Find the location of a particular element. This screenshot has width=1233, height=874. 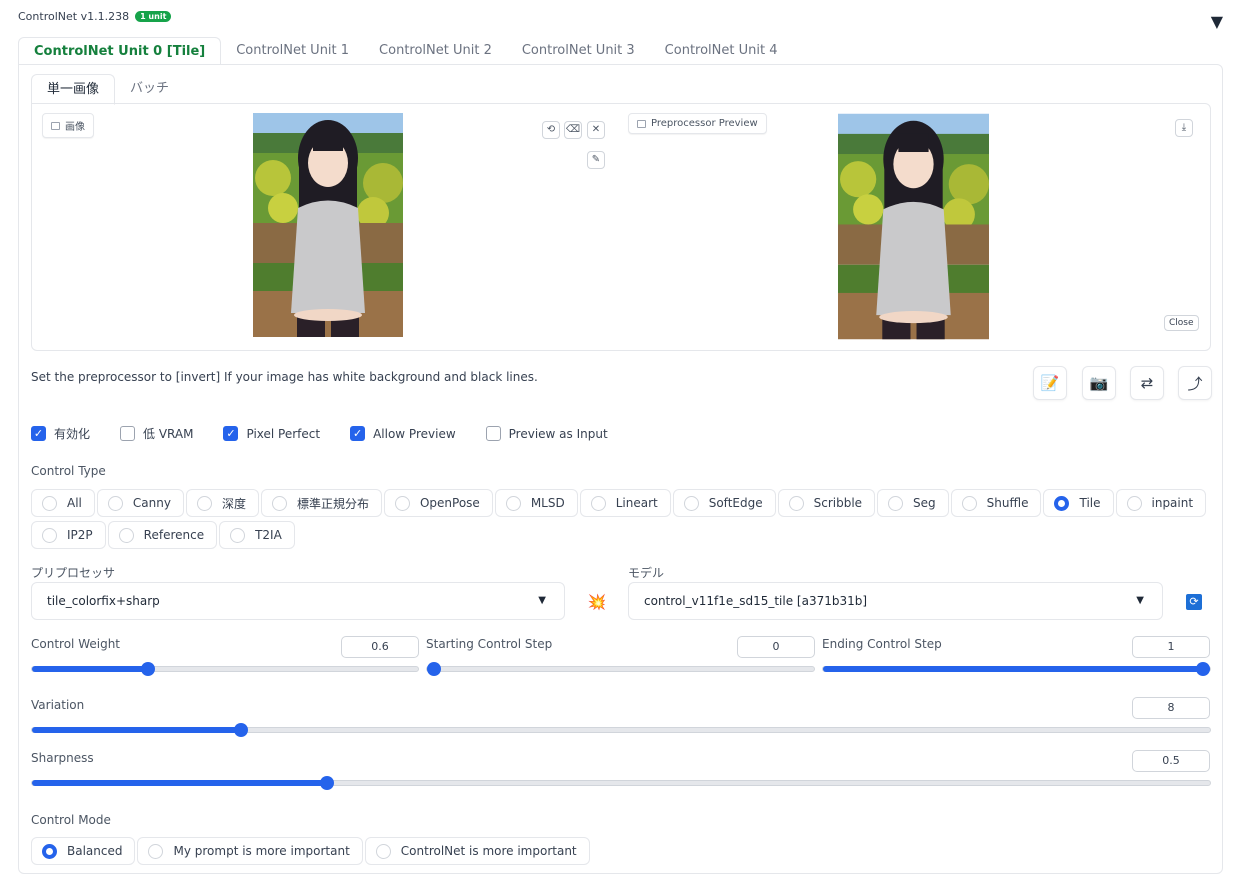

tab-batch: バッチ is located at coordinates (149, 89).